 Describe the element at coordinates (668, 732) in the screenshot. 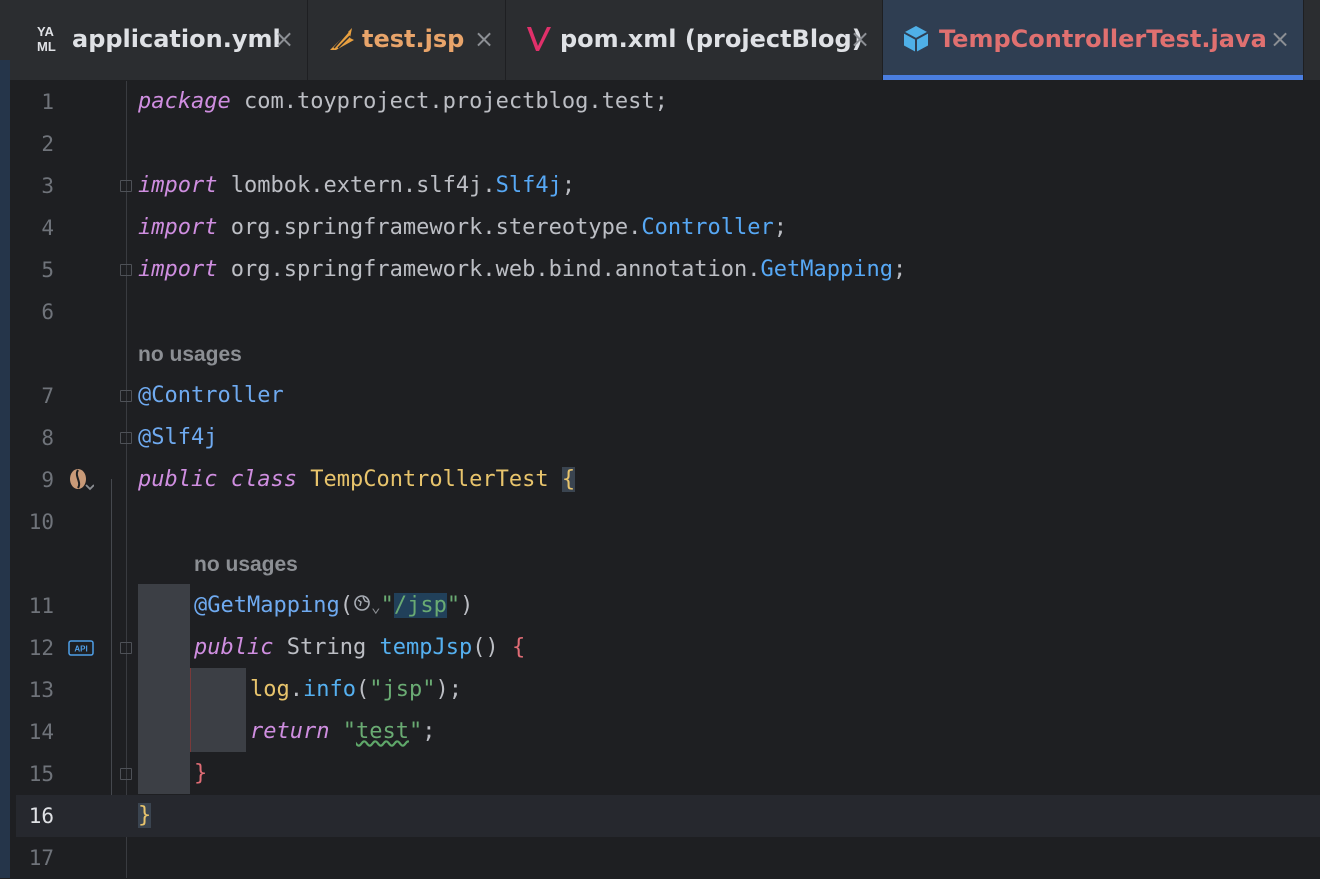

I see `code-line-14: 14 return "test";` at that location.